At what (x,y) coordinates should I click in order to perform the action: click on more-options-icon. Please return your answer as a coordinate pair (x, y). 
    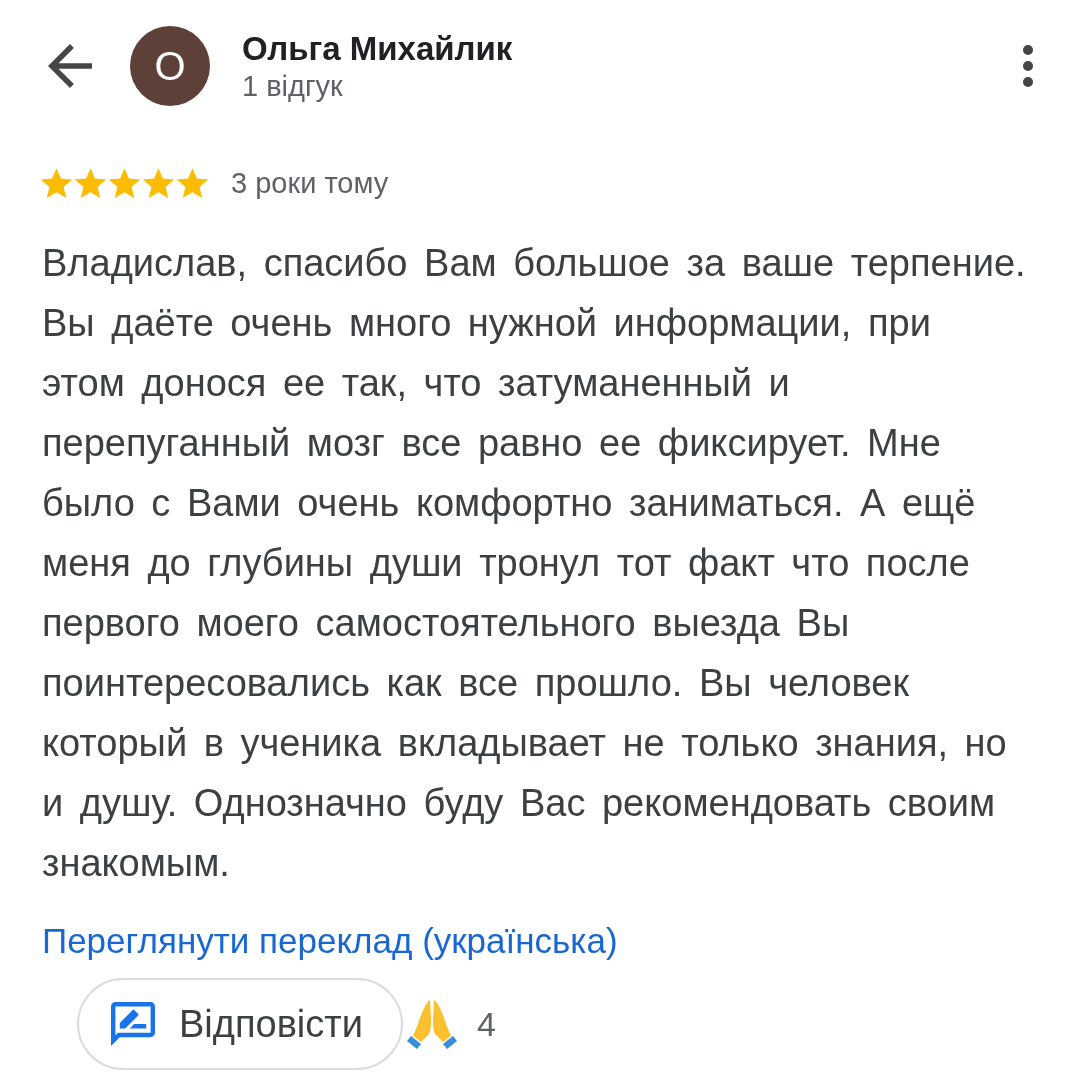
    Looking at the image, I should click on (1028, 66).